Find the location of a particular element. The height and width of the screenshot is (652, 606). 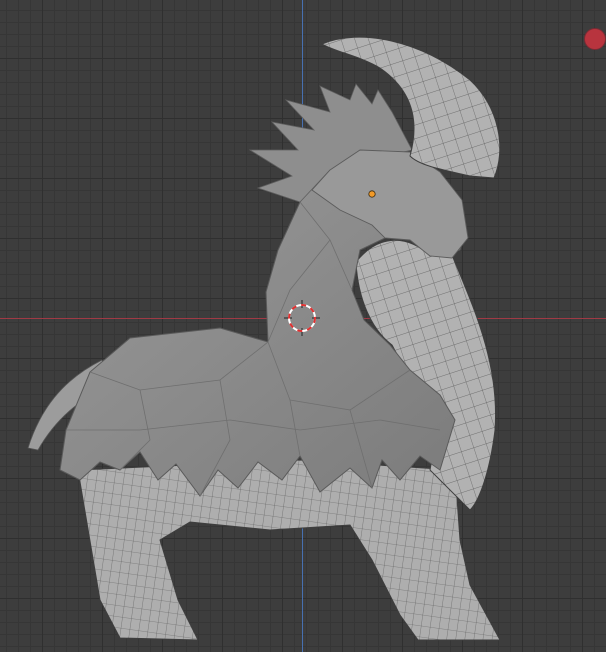

origin-icon is located at coordinates (372, 194).